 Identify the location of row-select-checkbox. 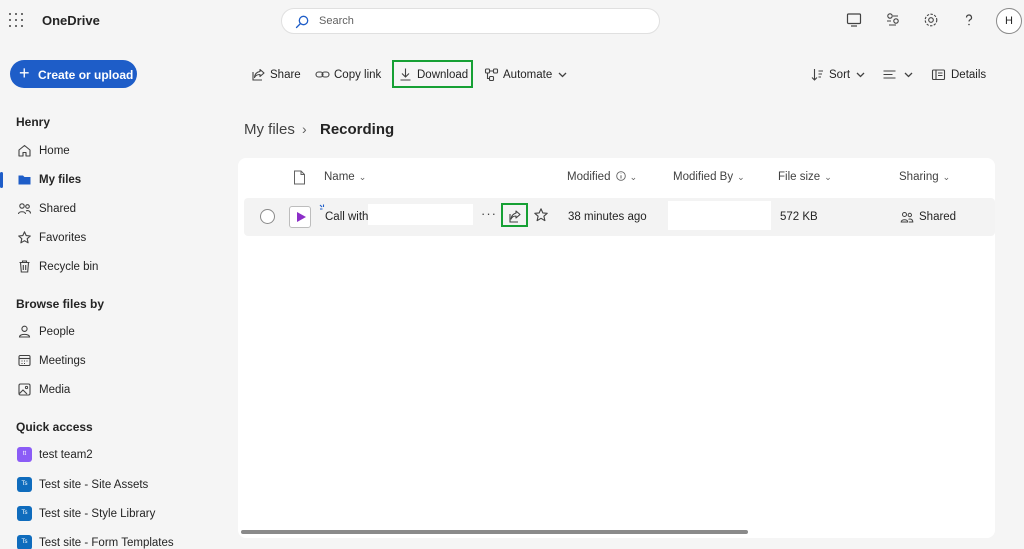
(267, 216).